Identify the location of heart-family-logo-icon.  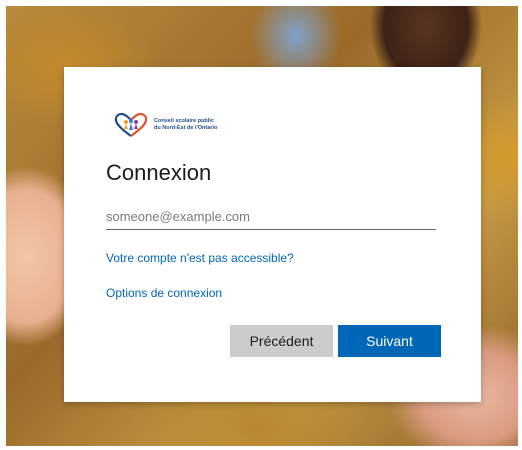
(131, 124).